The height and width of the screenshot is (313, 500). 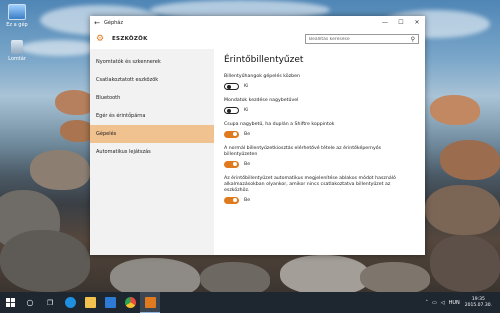 I want to click on setting-capitalize: Mondatok kezdése nagybetűvel Ki, so click(x=319, y=106).